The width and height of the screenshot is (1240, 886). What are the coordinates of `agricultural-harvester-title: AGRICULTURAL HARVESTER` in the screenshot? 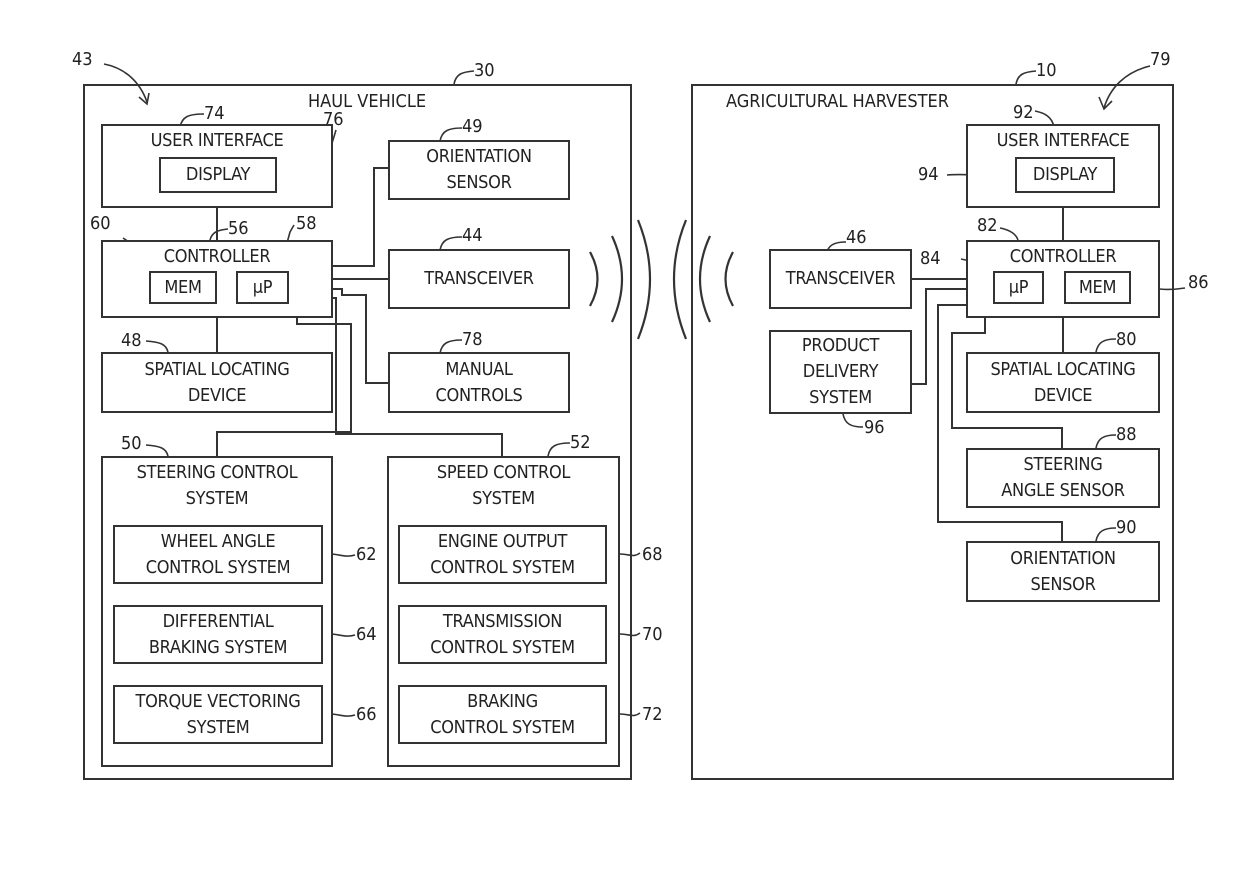 It's located at (838, 101).